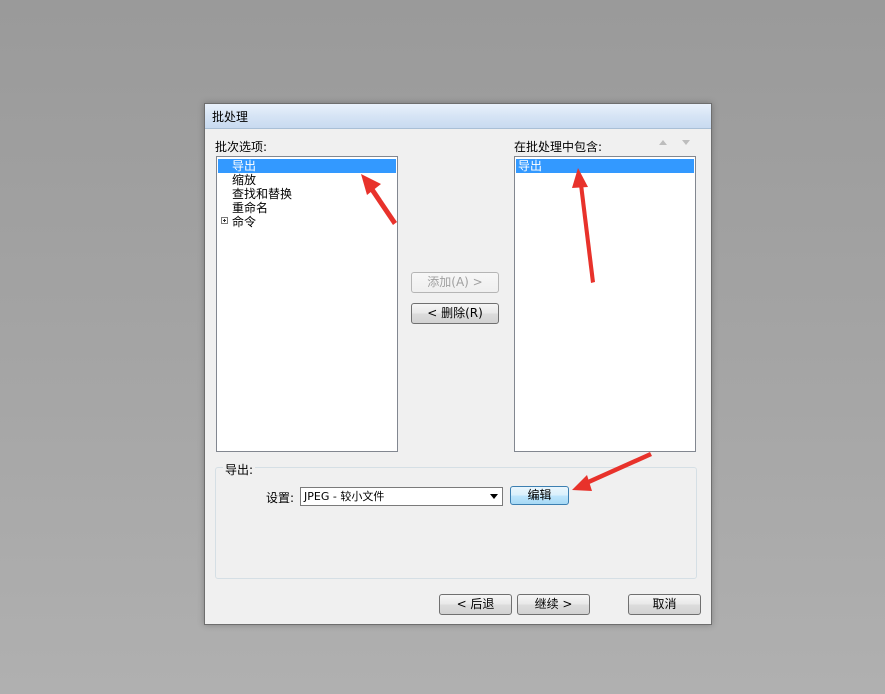  What do you see at coordinates (455, 282) in the screenshot?
I see `add-button: 添加(A) >` at bounding box center [455, 282].